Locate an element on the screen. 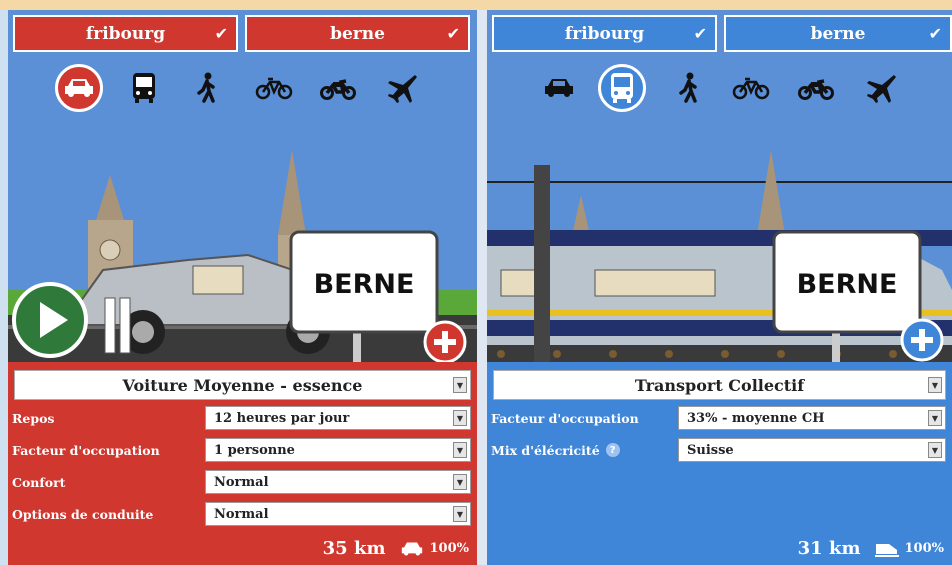 The width and height of the screenshot is (952, 565). vehicle-value: Voiture Moyenne - essence is located at coordinates (242, 385).